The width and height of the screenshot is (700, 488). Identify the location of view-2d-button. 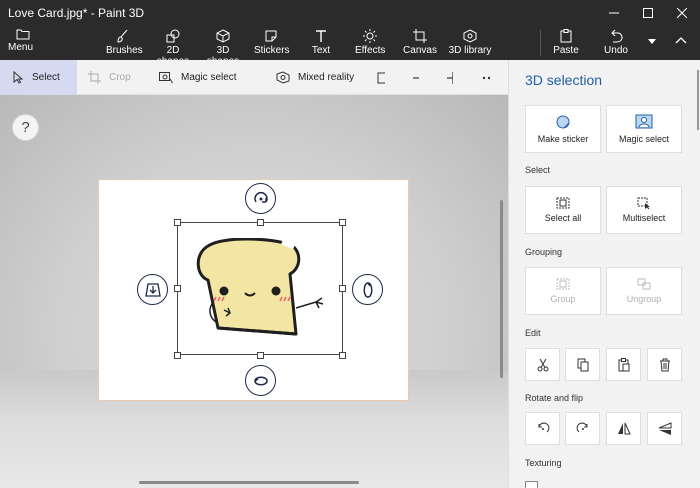
(385, 77).